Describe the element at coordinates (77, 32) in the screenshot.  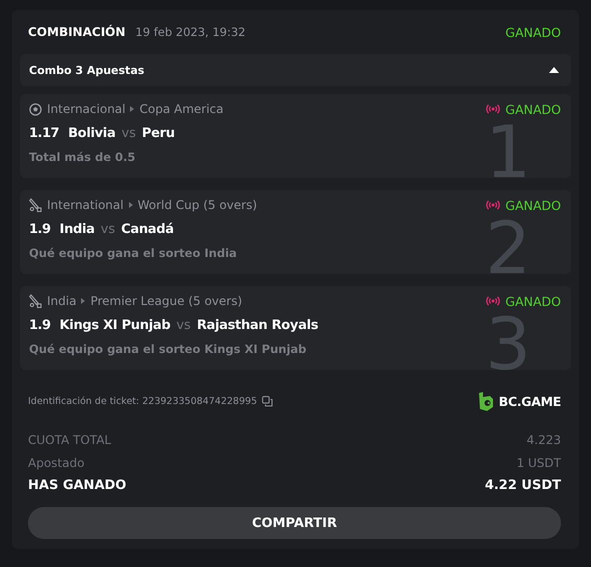
I see `bet-type-title: COMBINACIÓN` at that location.